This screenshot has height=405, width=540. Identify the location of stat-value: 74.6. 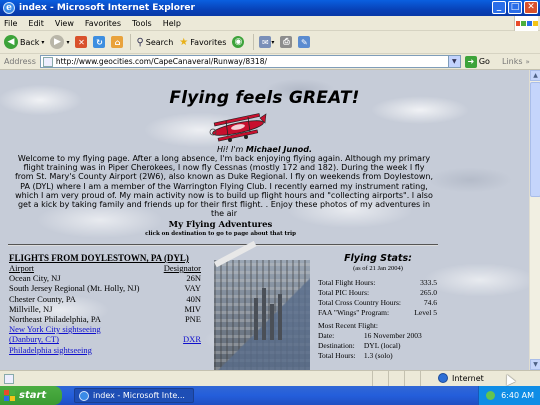
(430, 302).